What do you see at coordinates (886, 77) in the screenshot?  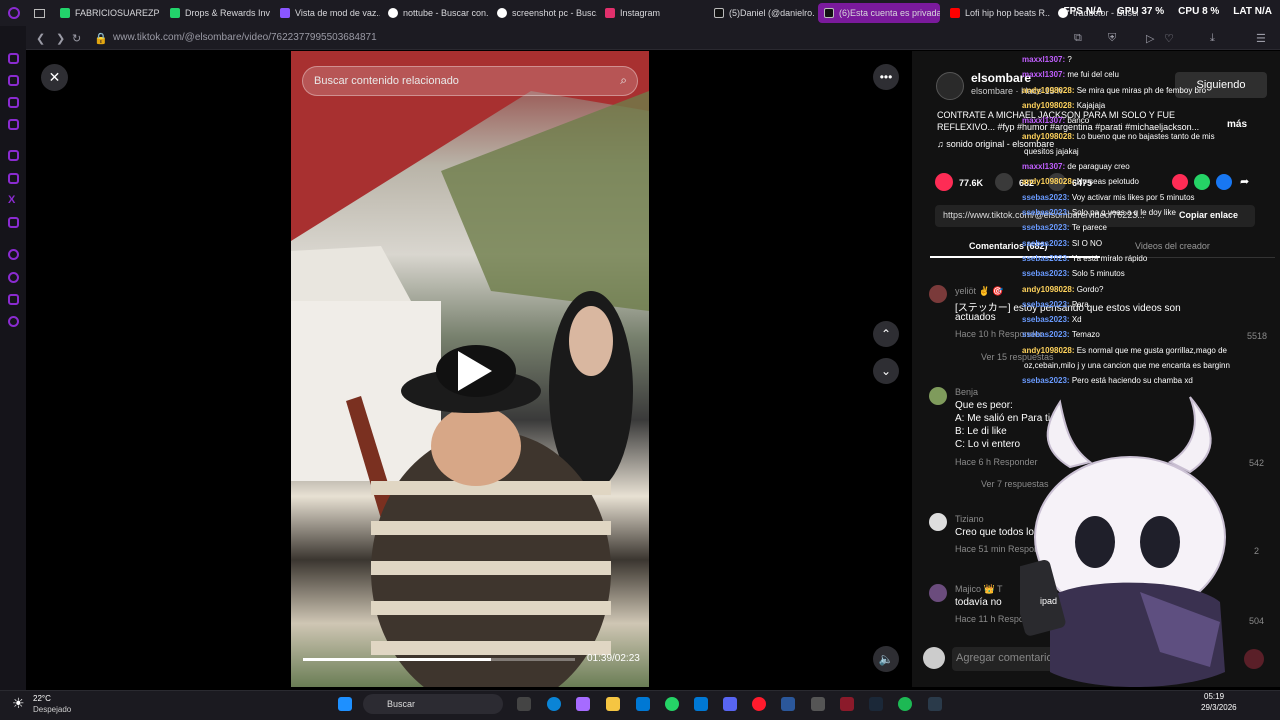 I see `more-options-button: •••` at bounding box center [886, 77].